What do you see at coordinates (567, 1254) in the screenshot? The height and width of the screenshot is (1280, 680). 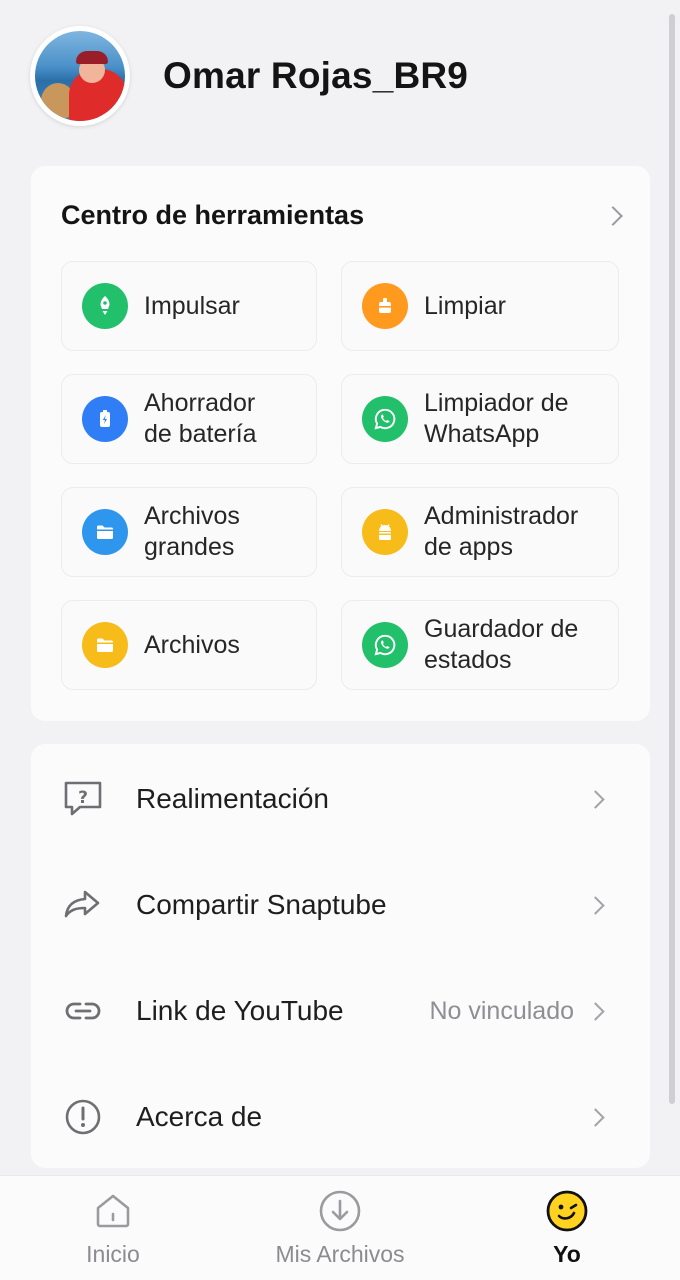 I see `nav-label: Yo` at bounding box center [567, 1254].